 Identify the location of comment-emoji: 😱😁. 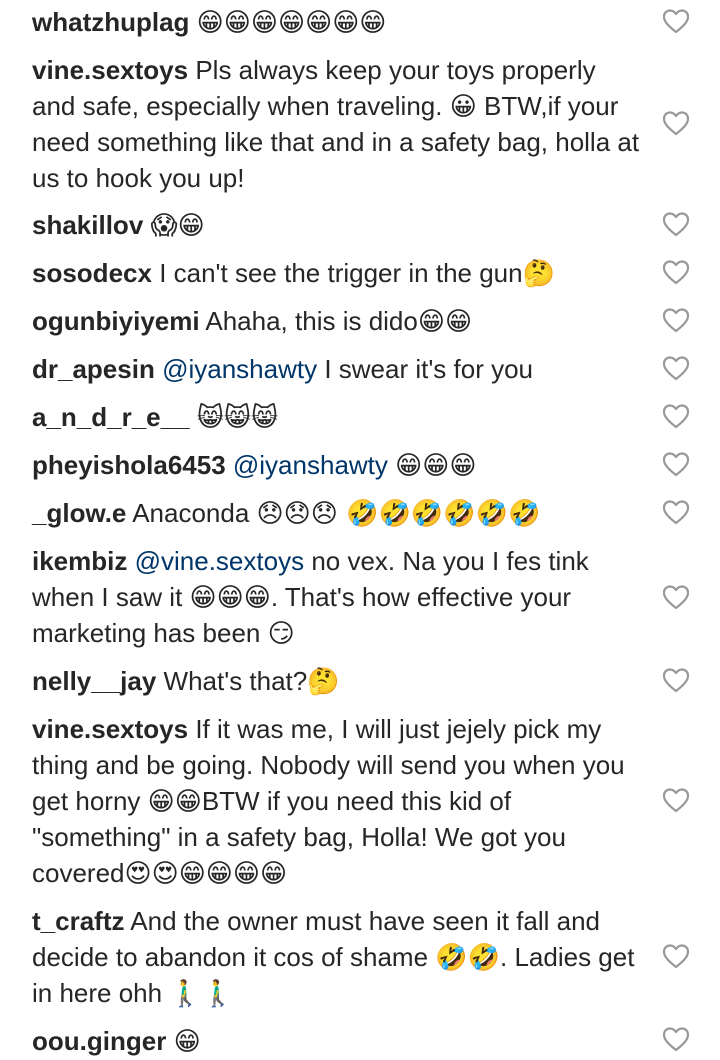
(177, 226).